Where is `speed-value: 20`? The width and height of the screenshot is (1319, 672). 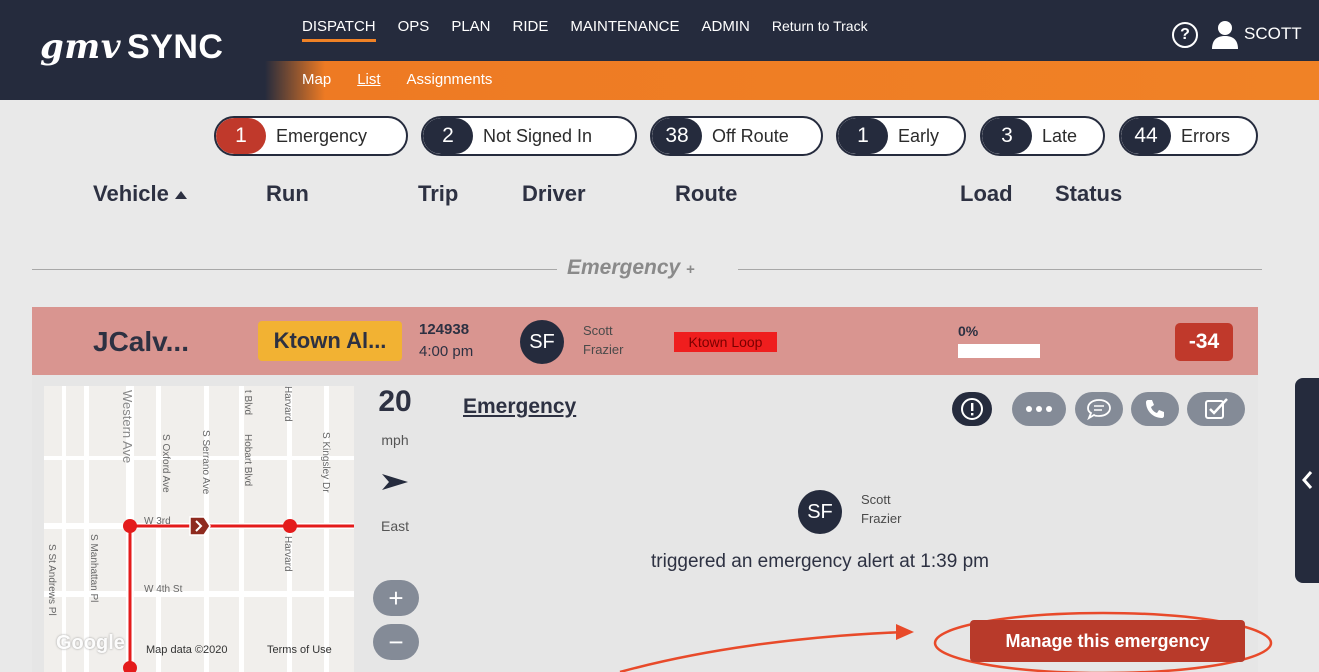
speed-value: 20 is located at coordinates (395, 401).